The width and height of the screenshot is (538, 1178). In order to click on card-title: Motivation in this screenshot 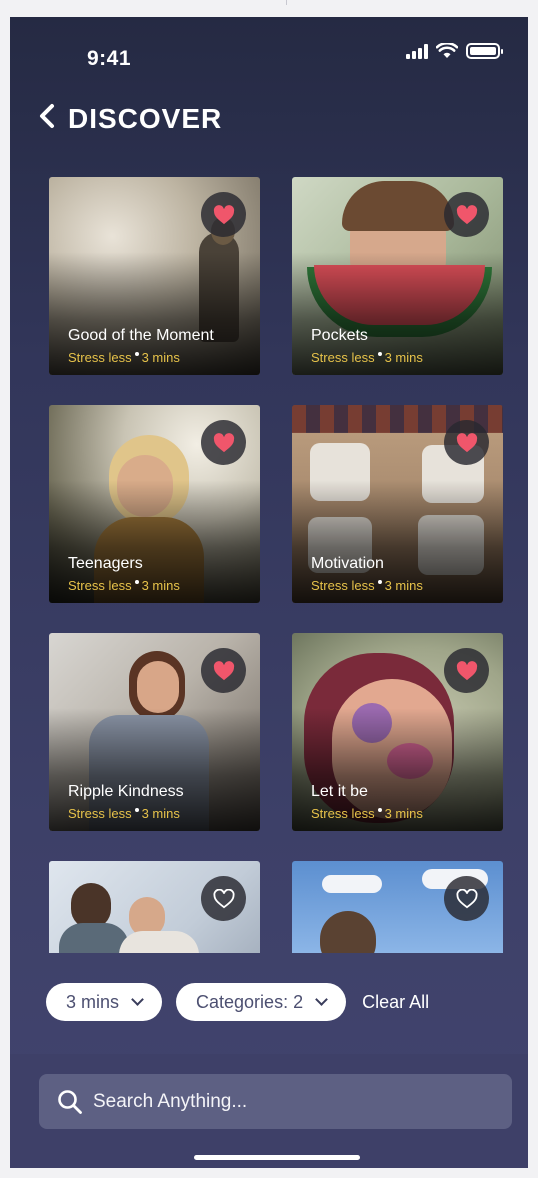, I will do `click(347, 563)`.